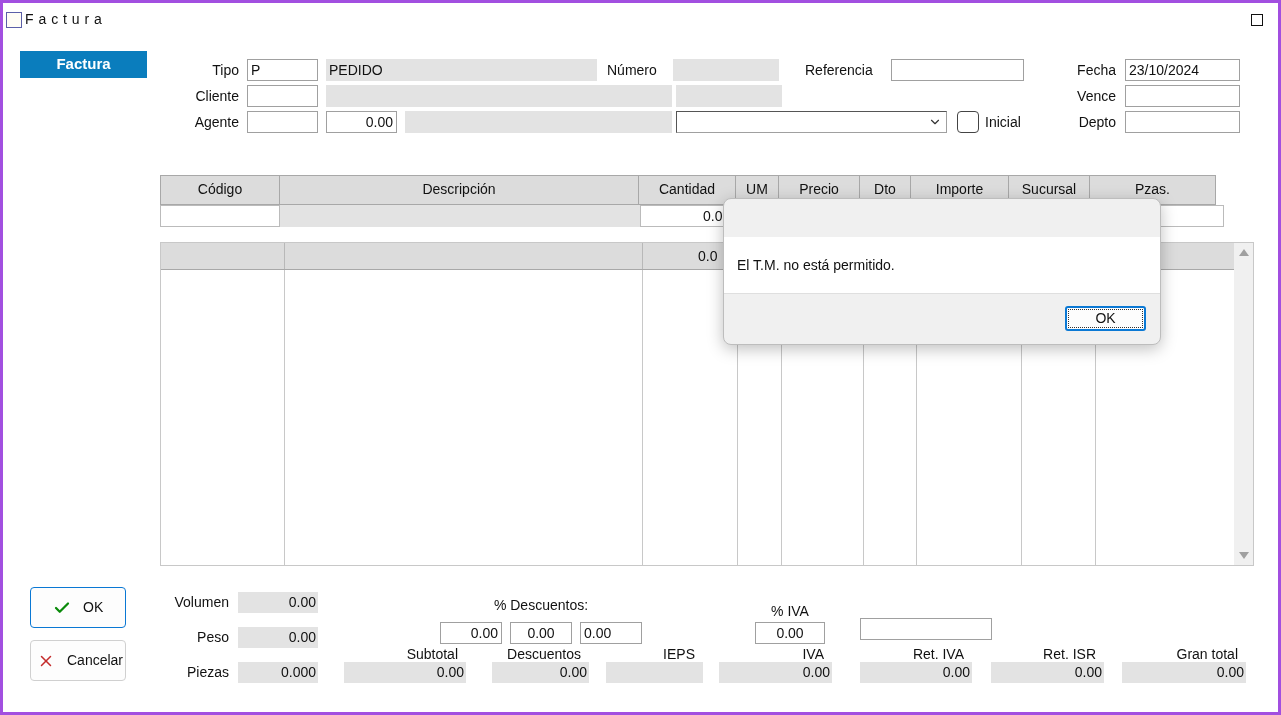  What do you see at coordinates (78, 607) in the screenshot?
I see `ok-button: OK` at bounding box center [78, 607].